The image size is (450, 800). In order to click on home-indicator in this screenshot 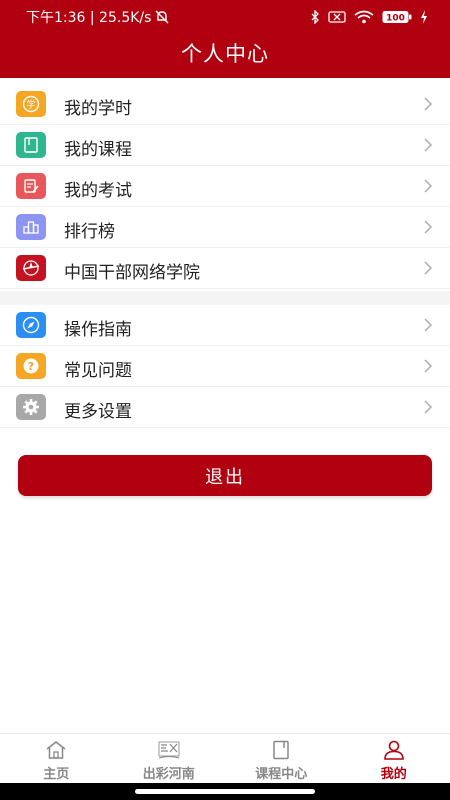, I will do `click(225, 791)`.